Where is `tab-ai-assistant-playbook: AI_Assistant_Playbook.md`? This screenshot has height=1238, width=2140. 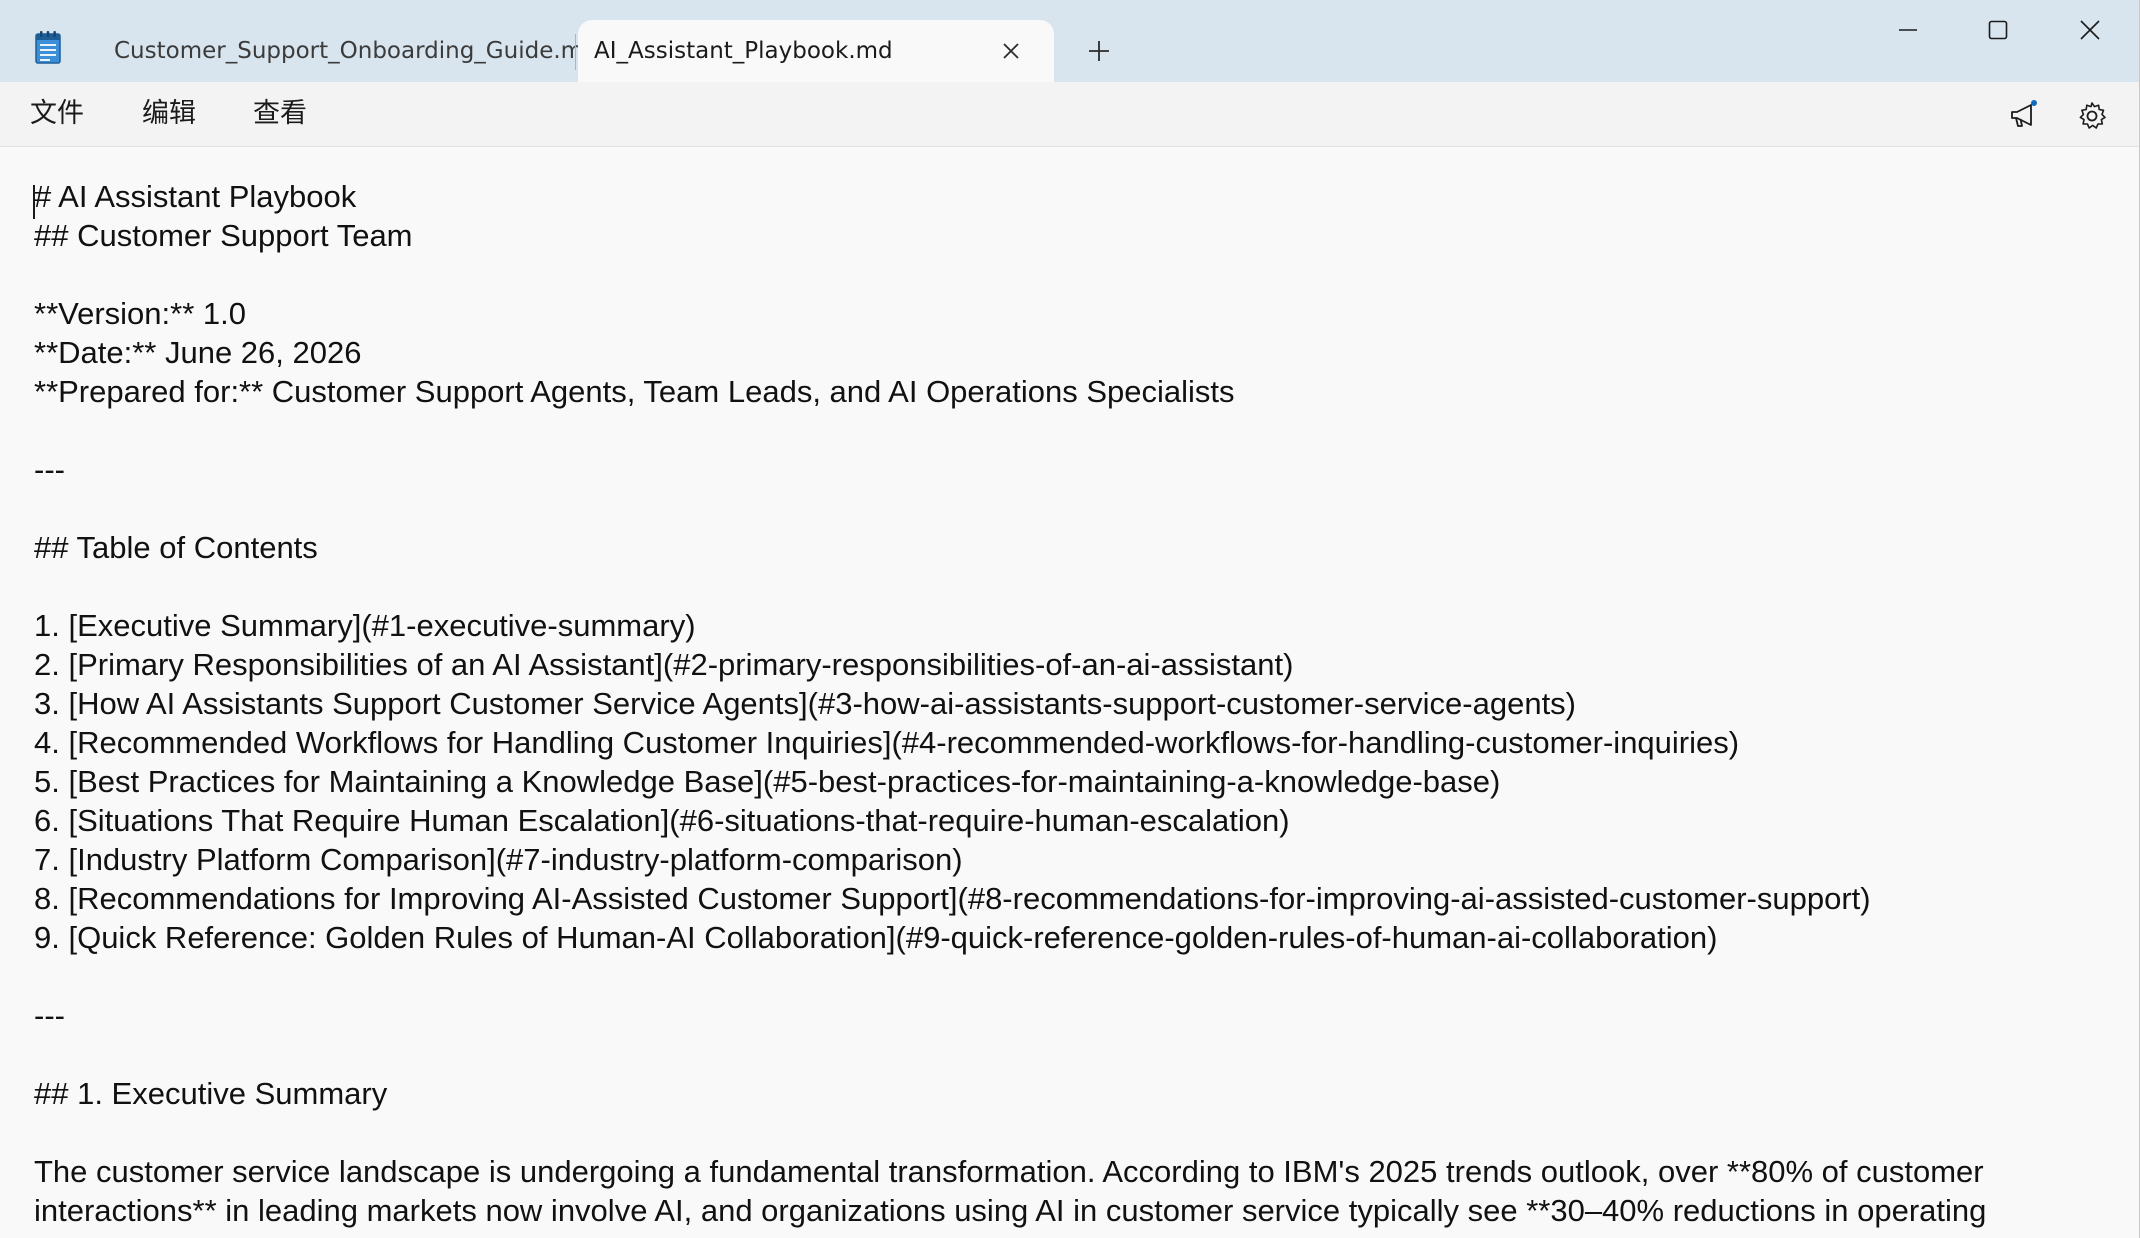 tab-ai-assistant-playbook: AI_Assistant_Playbook.md is located at coordinates (816, 51).